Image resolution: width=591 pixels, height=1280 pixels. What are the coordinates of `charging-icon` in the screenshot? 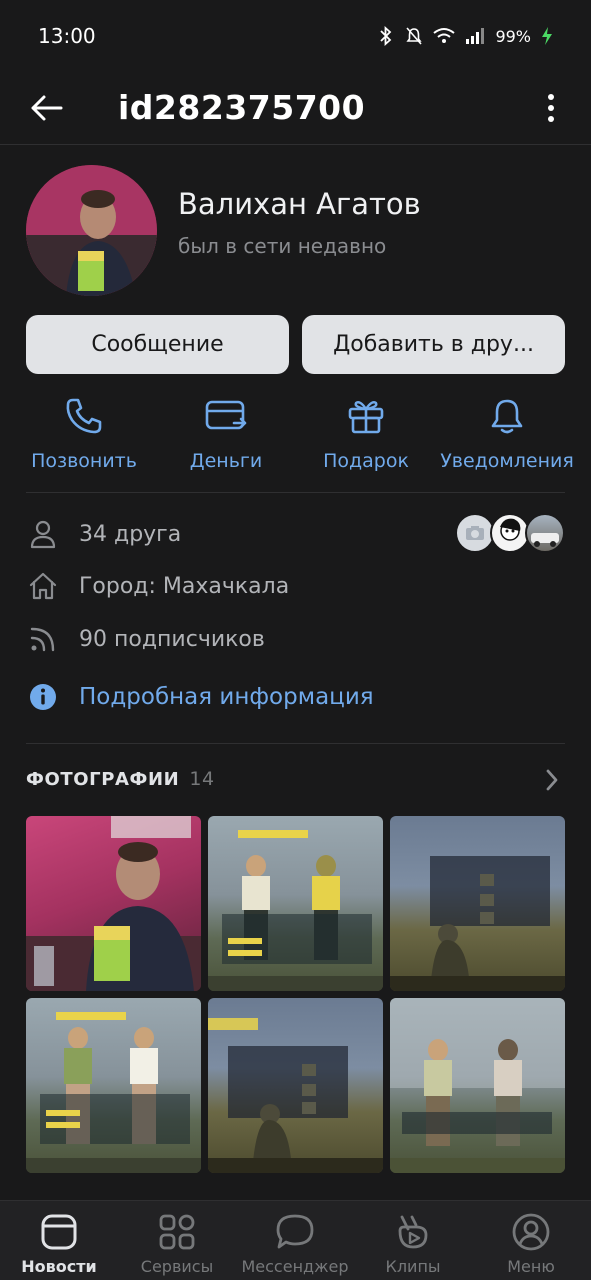 It's located at (547, 36).